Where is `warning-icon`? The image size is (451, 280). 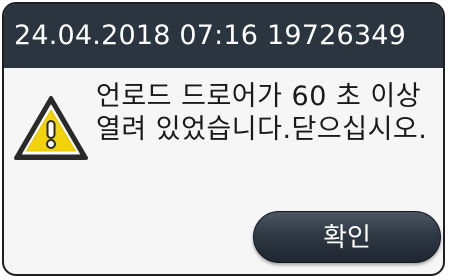
warning-icon is located at coordinates (51, 128).